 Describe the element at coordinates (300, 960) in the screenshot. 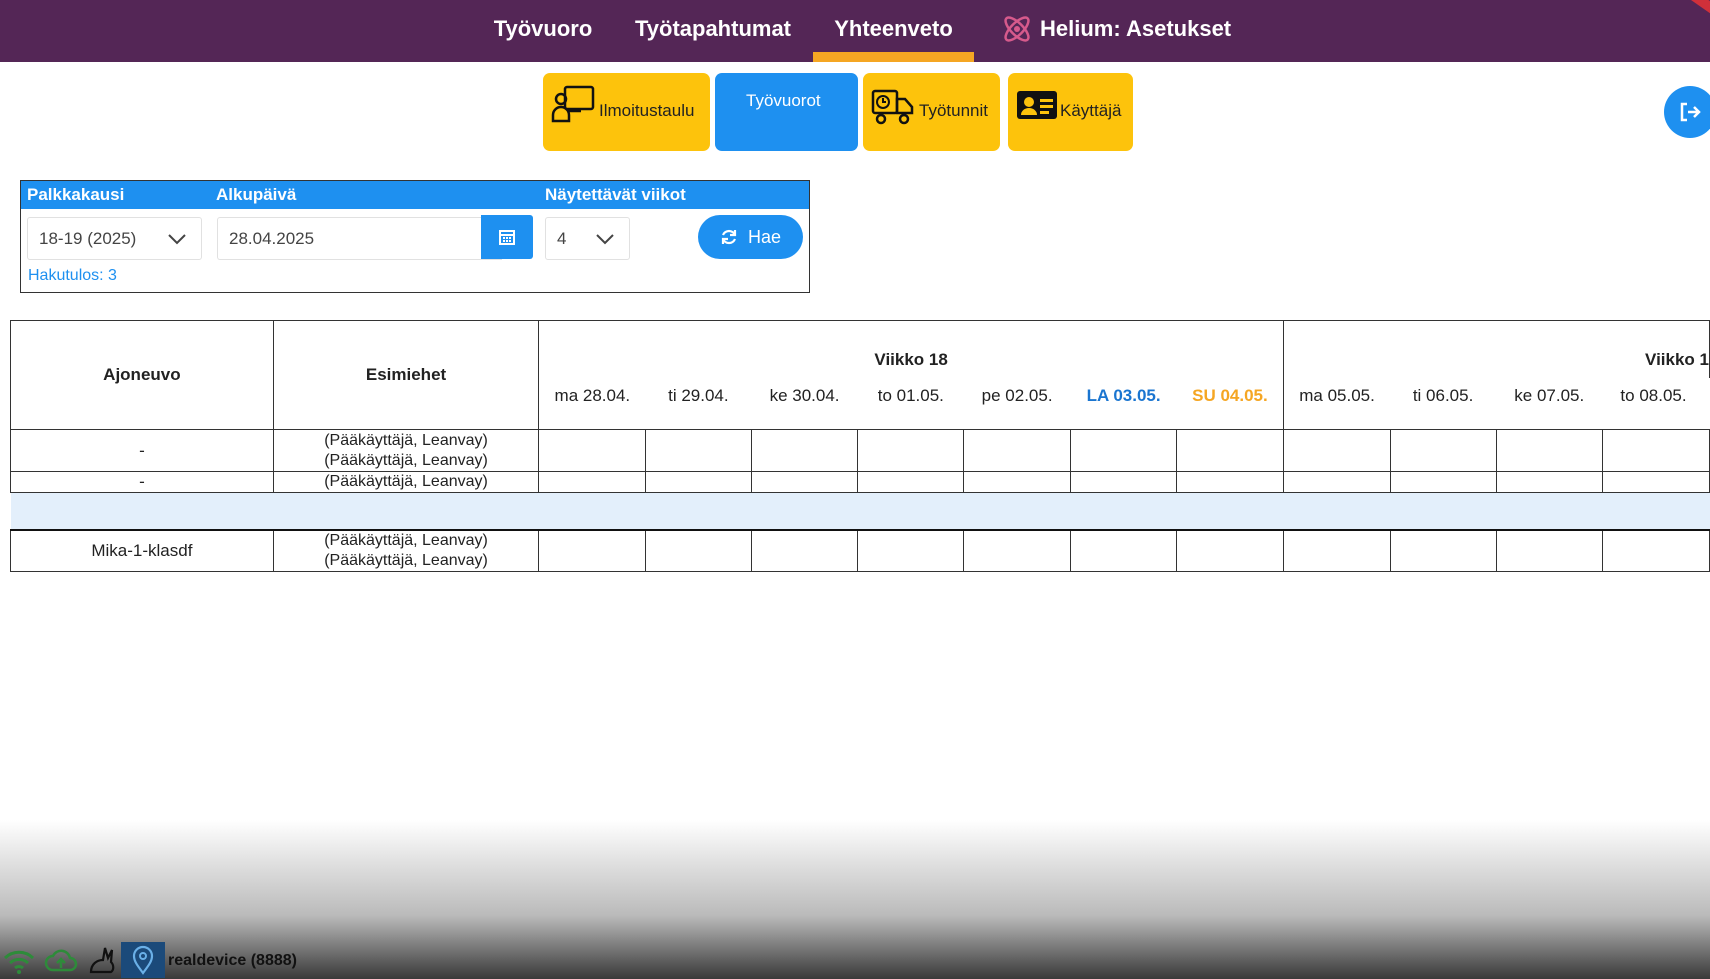

I see `status-bar: realdevice (8888)` at that location.